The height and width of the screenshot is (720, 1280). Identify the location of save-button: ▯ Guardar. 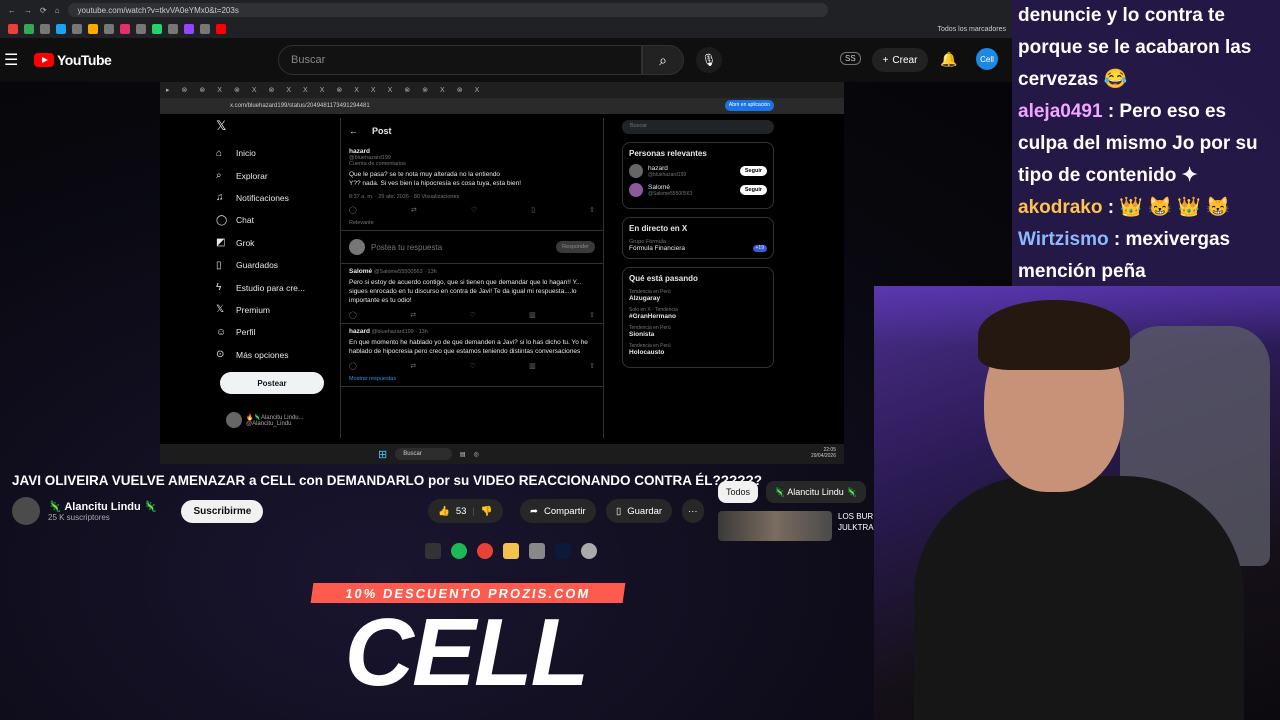
(639, 511).